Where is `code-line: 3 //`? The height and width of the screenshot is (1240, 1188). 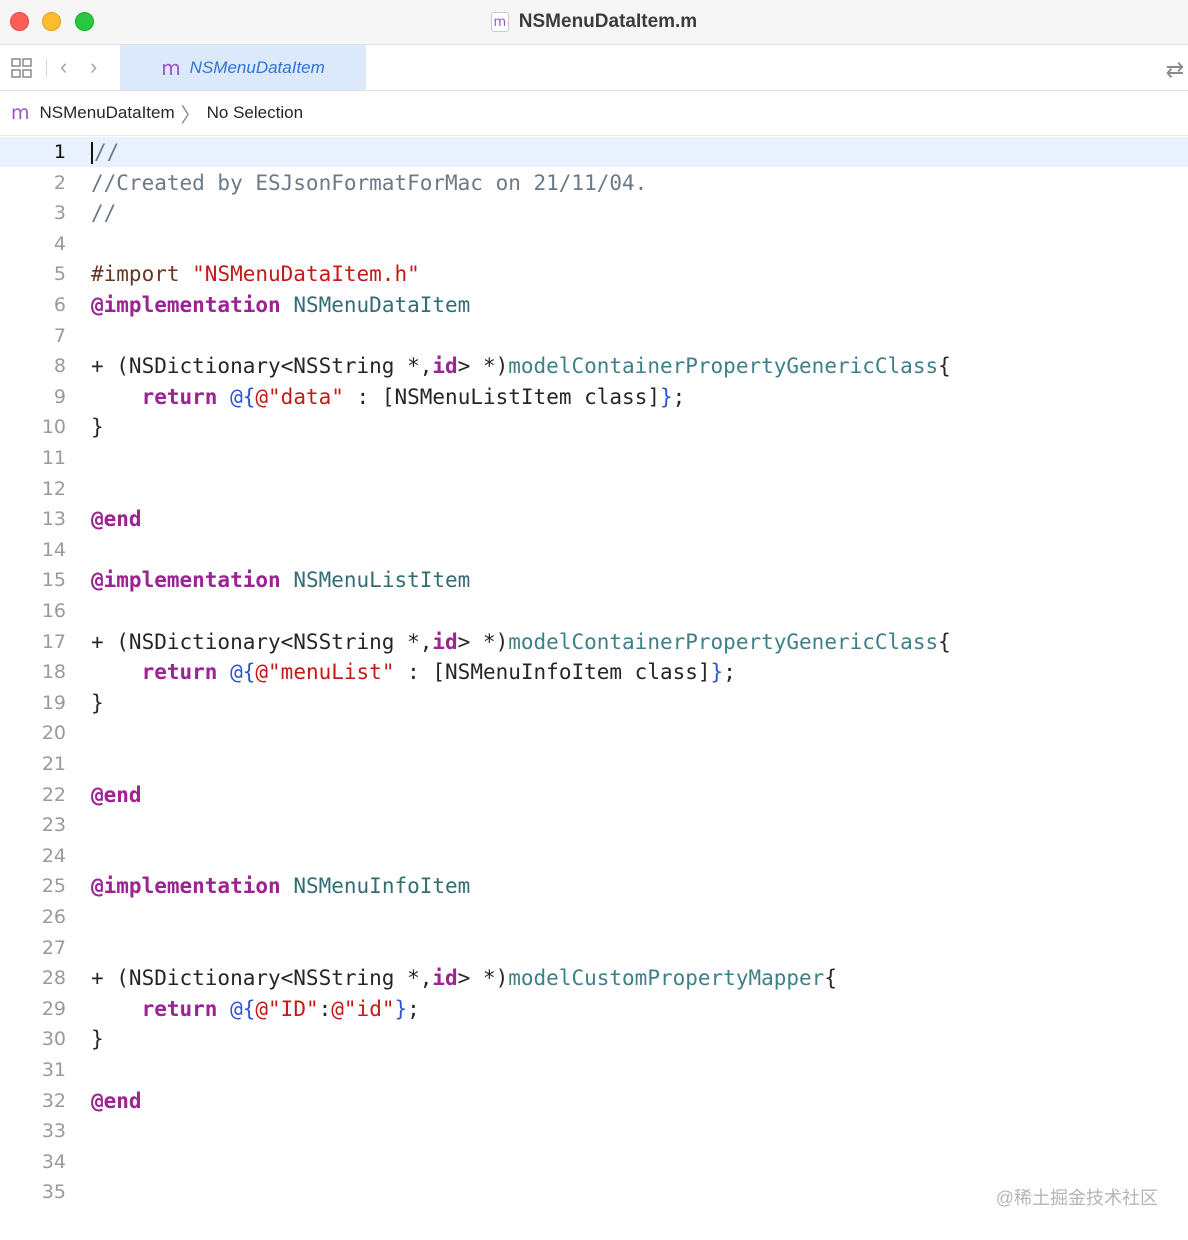
code-line: 3 // is located at coordinates (594, 213).